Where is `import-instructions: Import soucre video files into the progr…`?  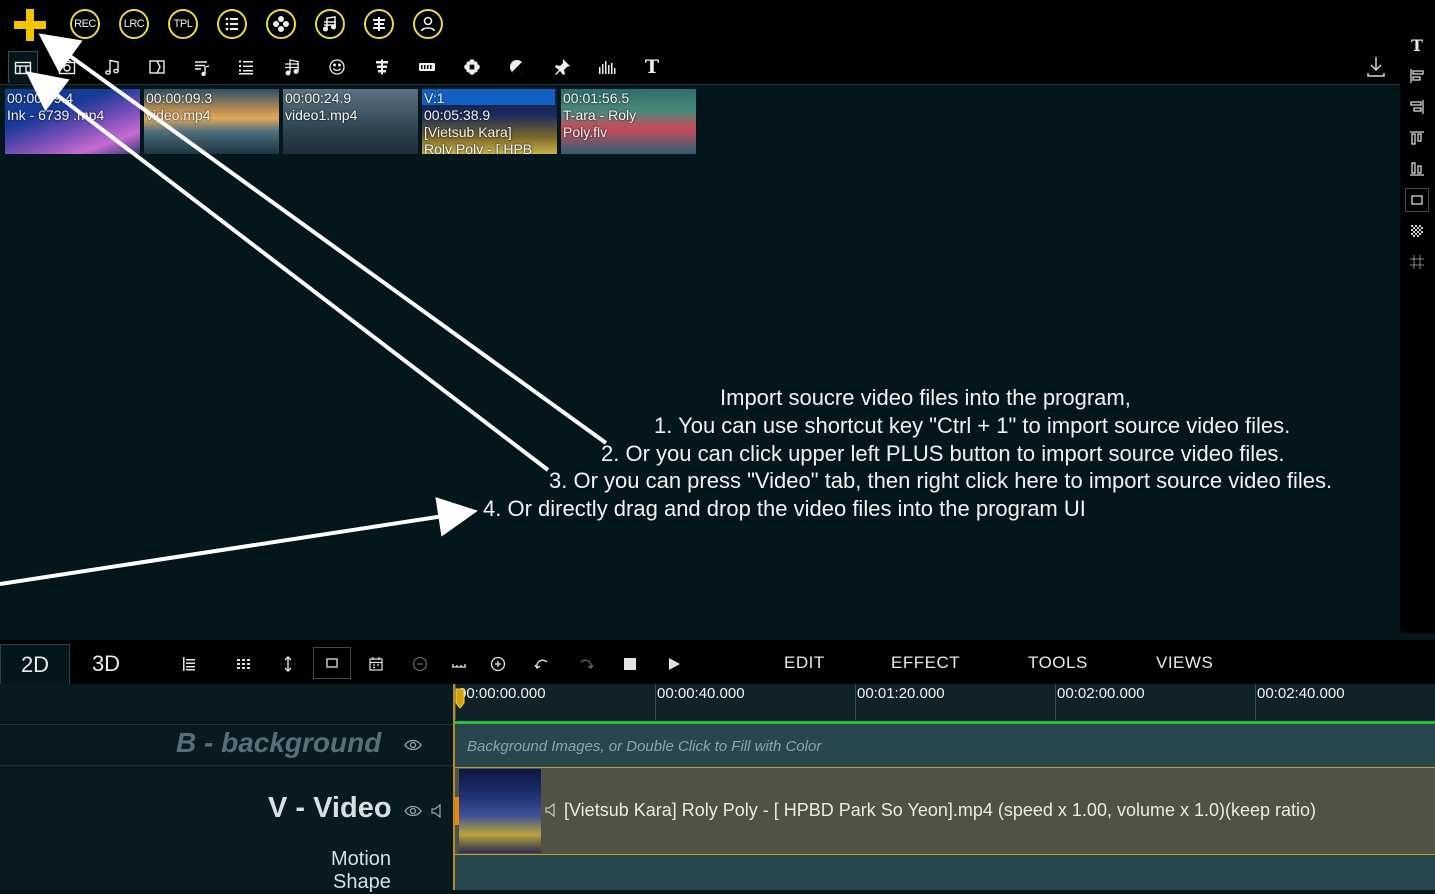
import-instructions: Import soucre video files into the progr… is located at coordinates (908, 453).